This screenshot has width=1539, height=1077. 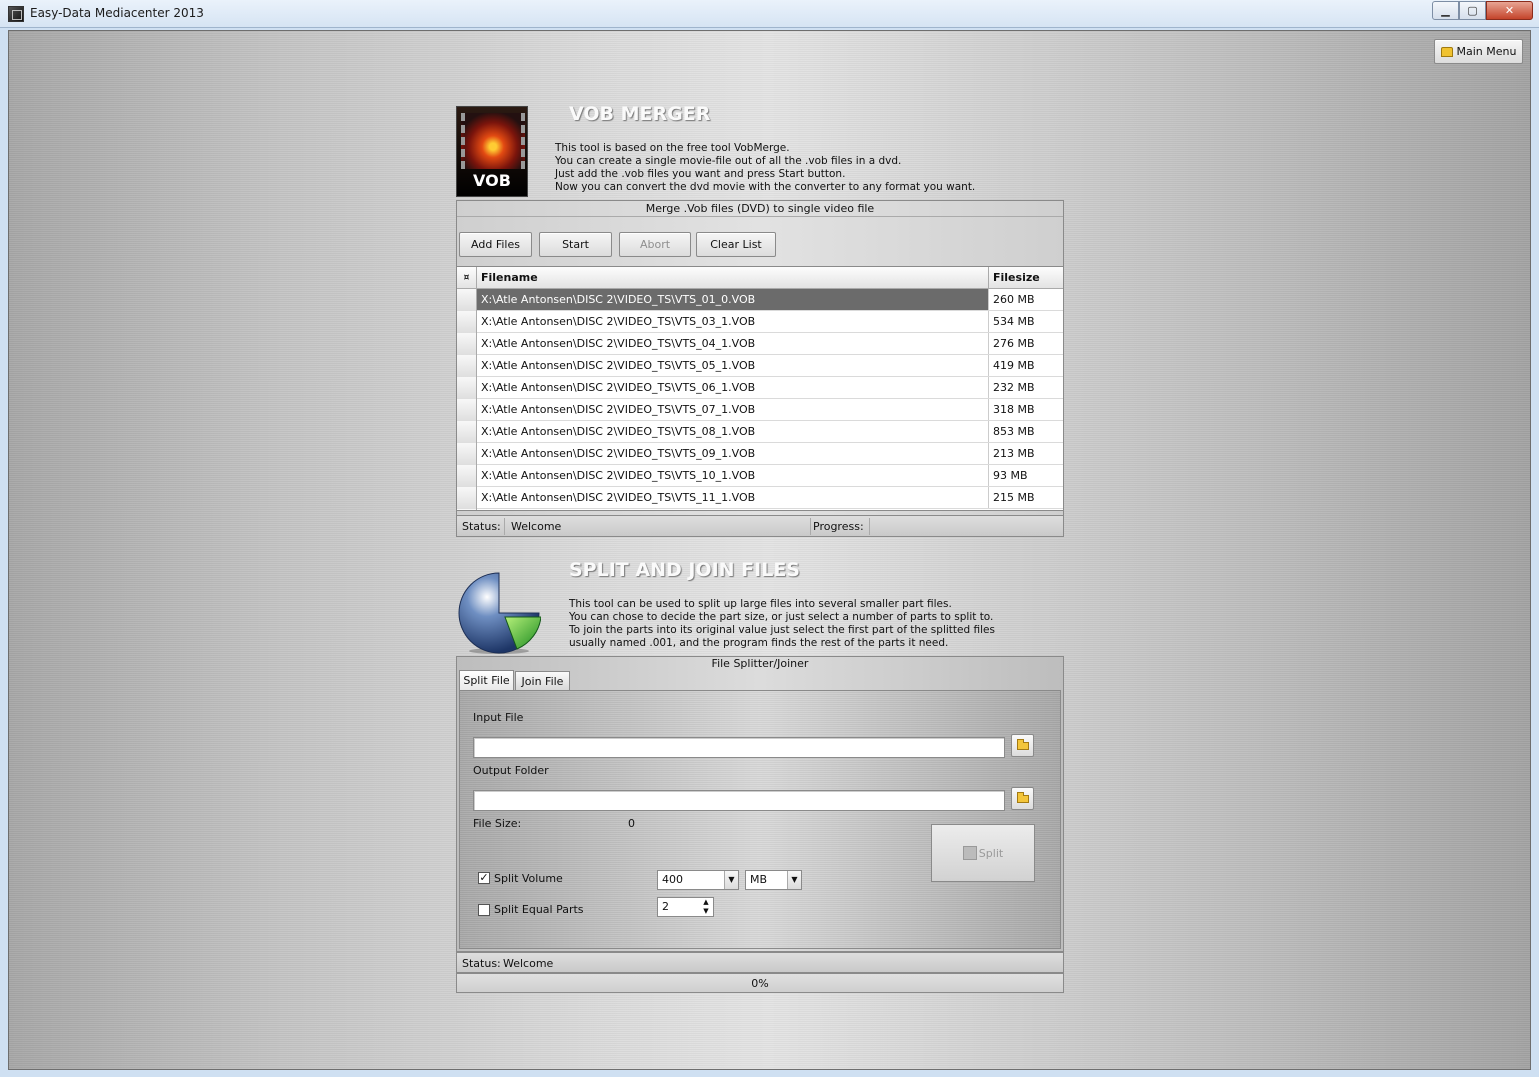 I want to click on tab-join-file: Join File, so click(x=542, y=680).